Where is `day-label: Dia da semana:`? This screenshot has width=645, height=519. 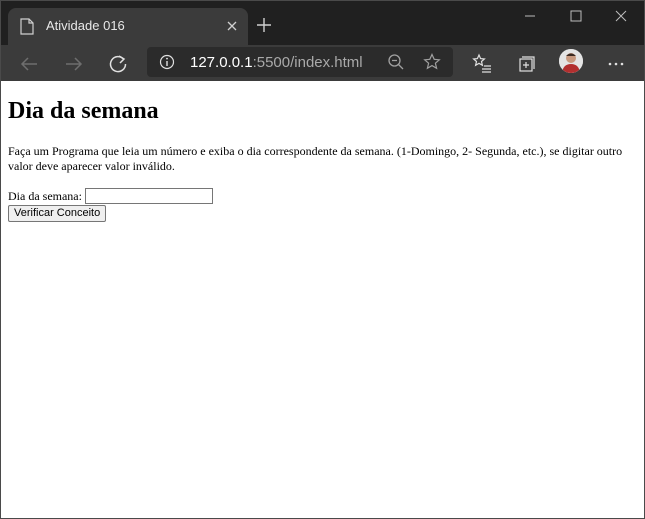 day-label: Dia da semana: is located at coordinates (45, 195).